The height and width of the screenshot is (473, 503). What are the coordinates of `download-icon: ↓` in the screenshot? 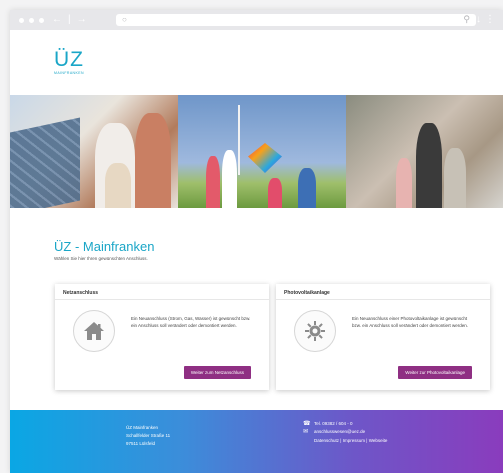 It's located at (478, 19).